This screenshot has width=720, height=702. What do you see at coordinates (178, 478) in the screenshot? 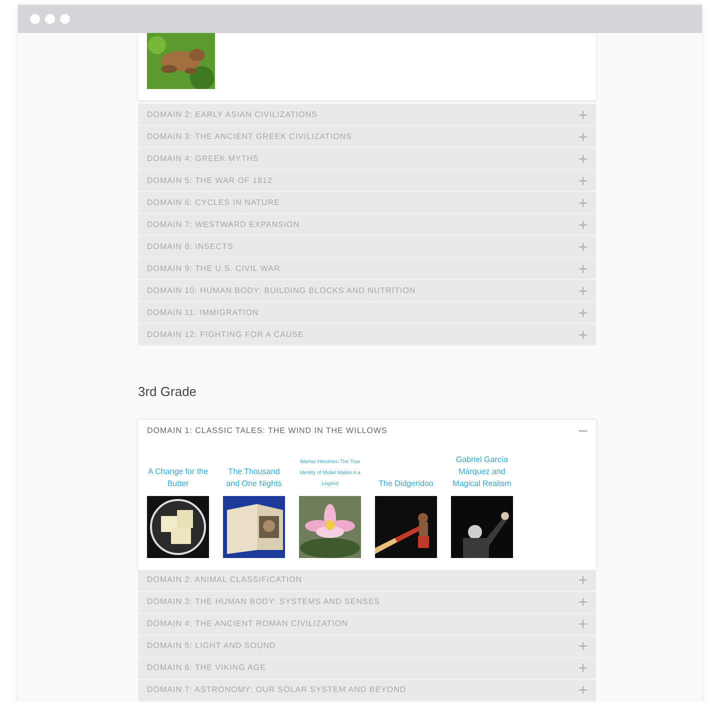
I see `story-link: A Change for the Butter` at bounding box center [178, 478].